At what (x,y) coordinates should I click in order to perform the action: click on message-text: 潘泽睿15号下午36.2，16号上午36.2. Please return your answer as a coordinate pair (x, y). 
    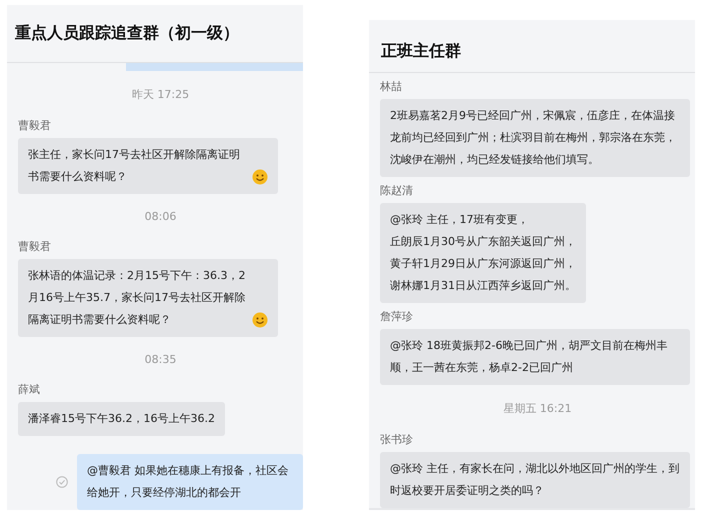
    Looking at the image, I should click on (121, 419).